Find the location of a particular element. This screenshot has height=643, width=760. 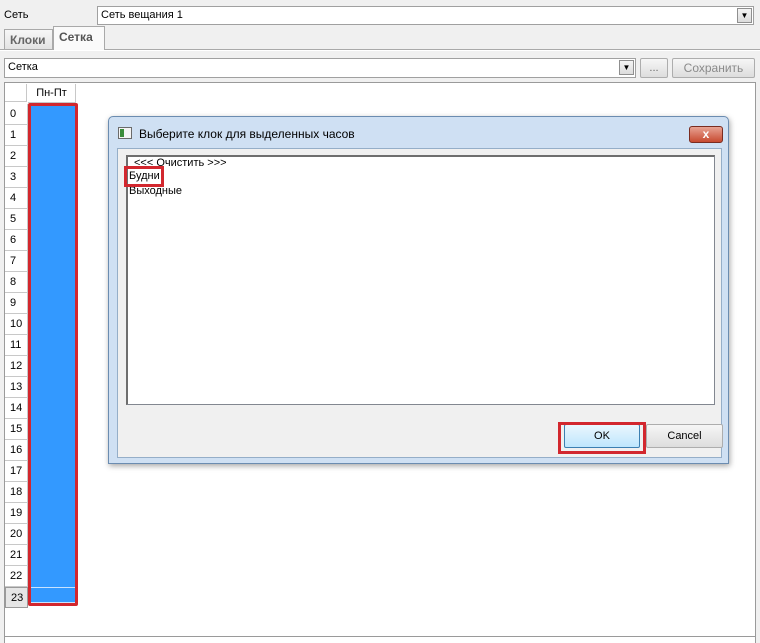

tab-clocks: Клоки is located at coordinates (28, 39).